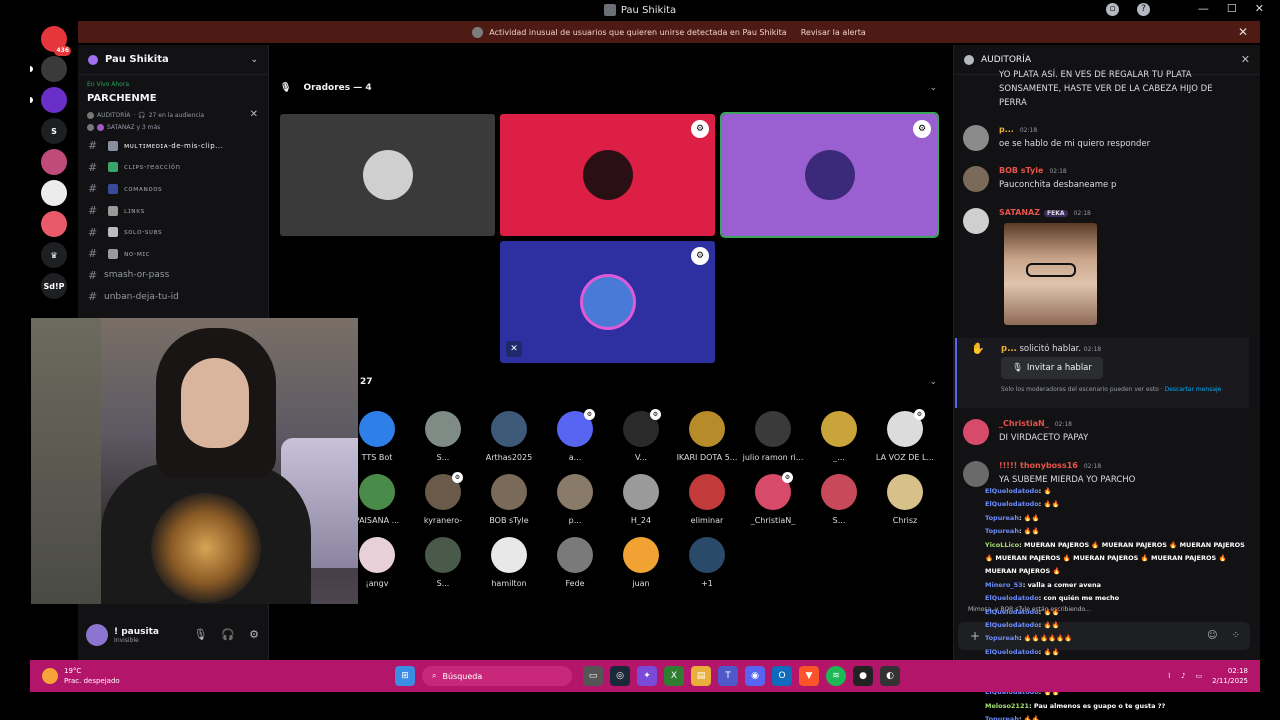 This screenshot has width=1280, height=720. Describe the element at coordinates (1143, 9) in the screenshot. I see `help-icon: ?` at that location.